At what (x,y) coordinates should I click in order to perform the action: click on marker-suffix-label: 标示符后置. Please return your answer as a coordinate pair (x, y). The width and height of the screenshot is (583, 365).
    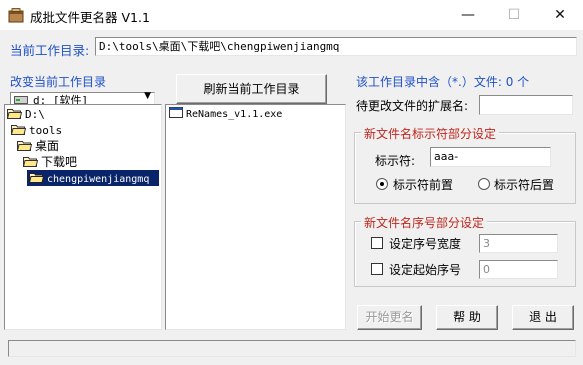
    Looking at the image, I should click on (524, 185).